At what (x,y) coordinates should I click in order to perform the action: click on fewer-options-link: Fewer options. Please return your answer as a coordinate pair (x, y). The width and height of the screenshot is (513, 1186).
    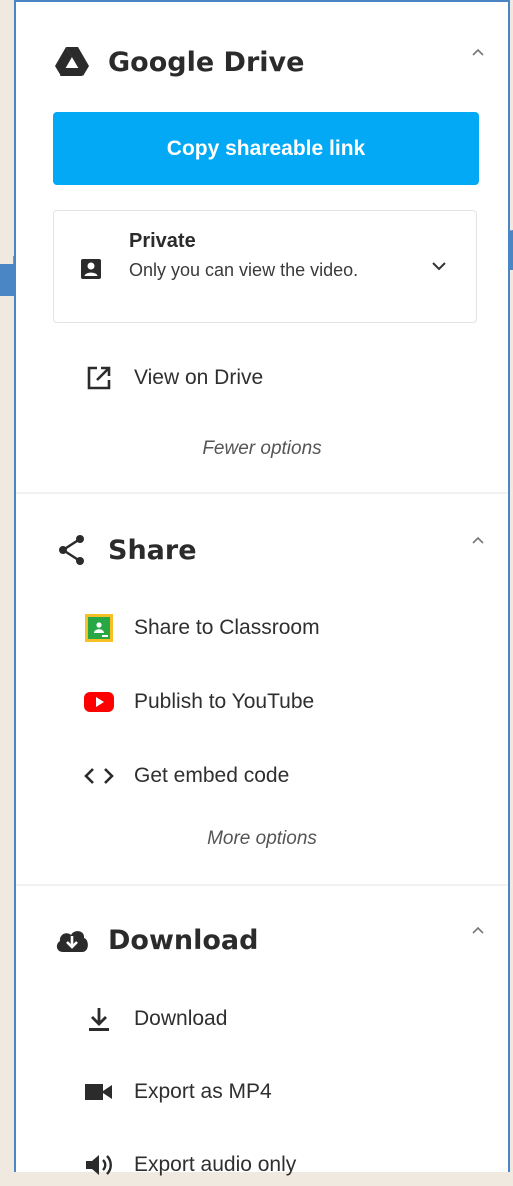
    Looking at the image, I should click on (262, 449).